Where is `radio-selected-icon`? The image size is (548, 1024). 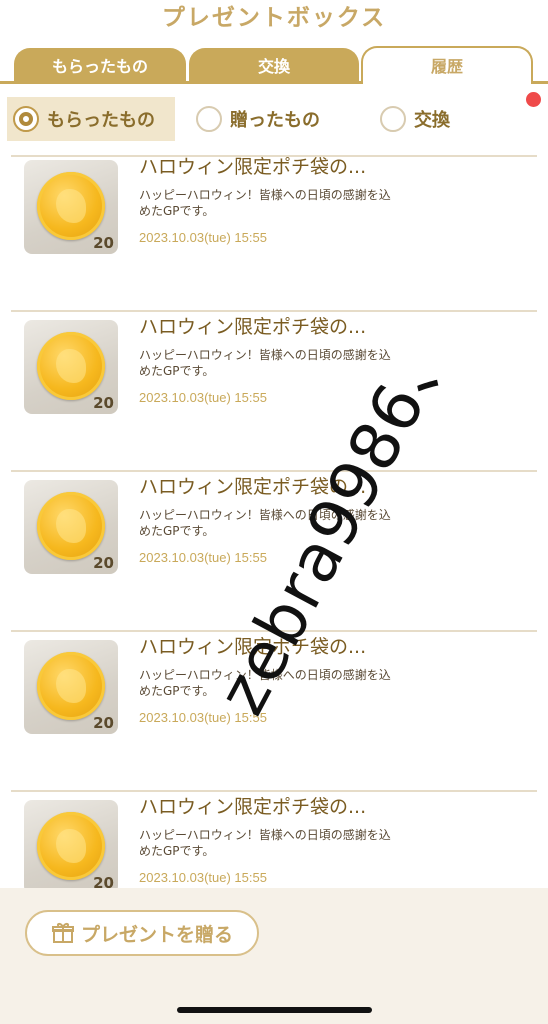
radio-selected-icon is located at coordinates (26, 119).